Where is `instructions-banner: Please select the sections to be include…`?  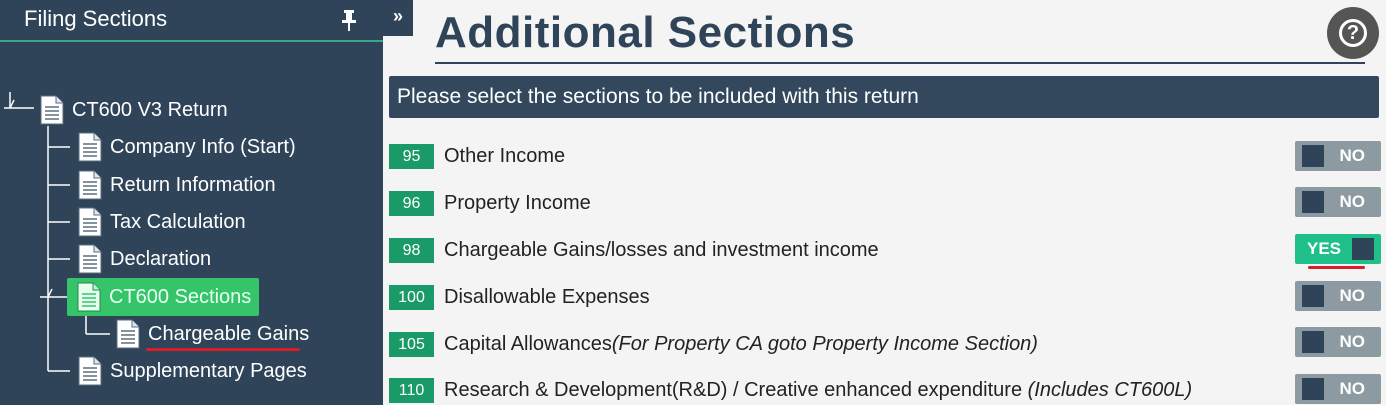
instructions-banner: Please select the sections to be include… is located at coordinates (884, 97).